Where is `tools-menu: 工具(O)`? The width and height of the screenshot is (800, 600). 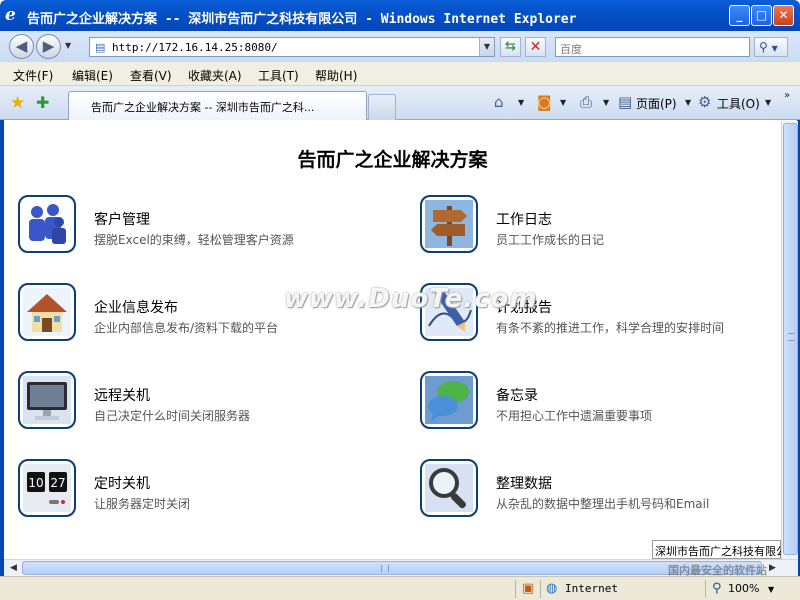 tools-menu: 工具(O) is located at coordinates (738, 103).